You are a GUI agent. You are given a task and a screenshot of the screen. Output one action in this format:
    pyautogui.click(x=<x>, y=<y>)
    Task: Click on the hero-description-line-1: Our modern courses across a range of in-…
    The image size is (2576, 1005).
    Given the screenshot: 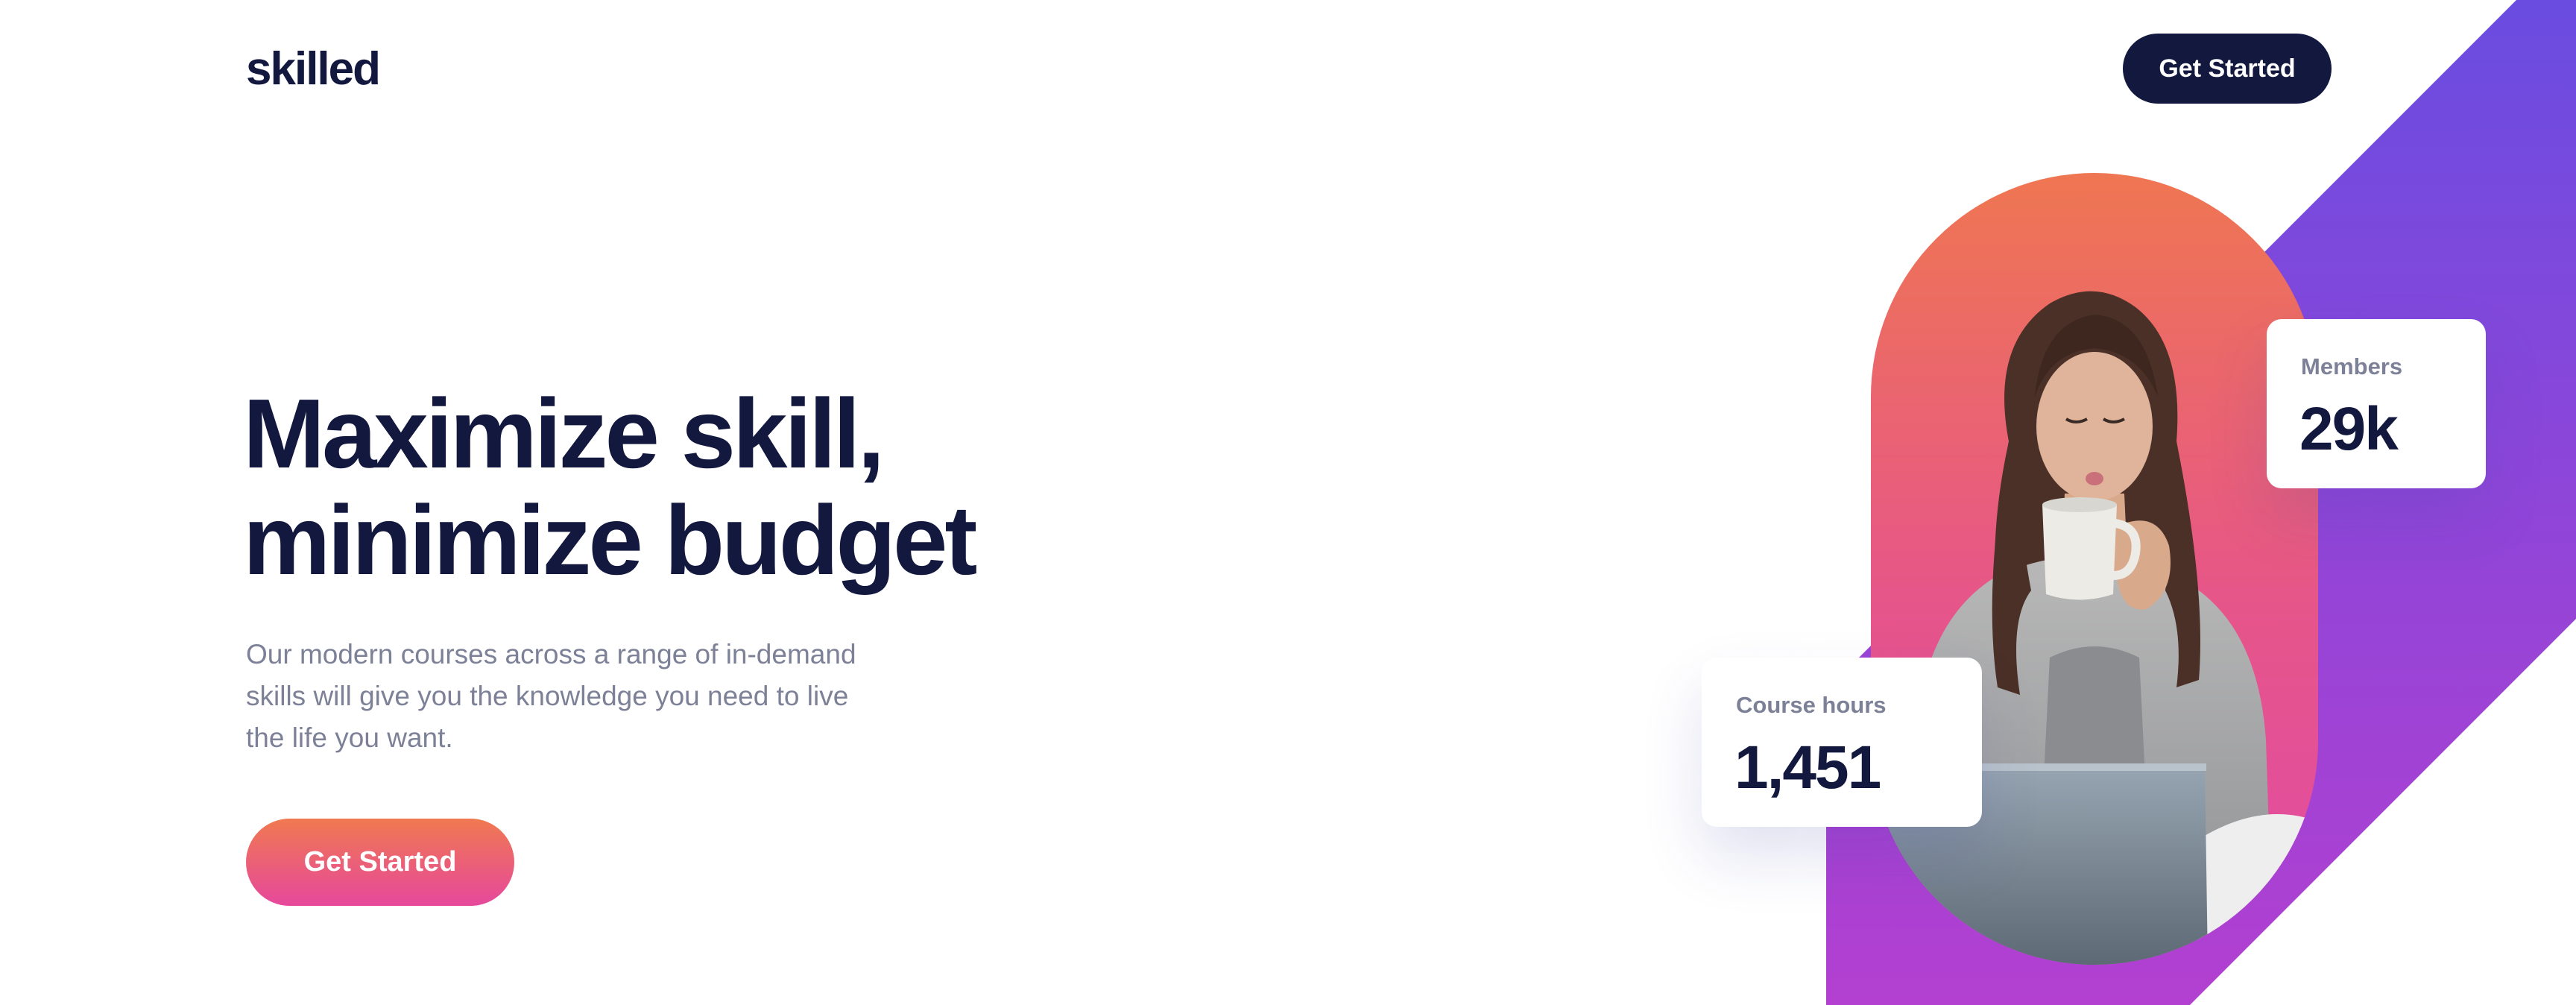 What is the action you would take?
    pyautogui.click(x=551, y=654)
    